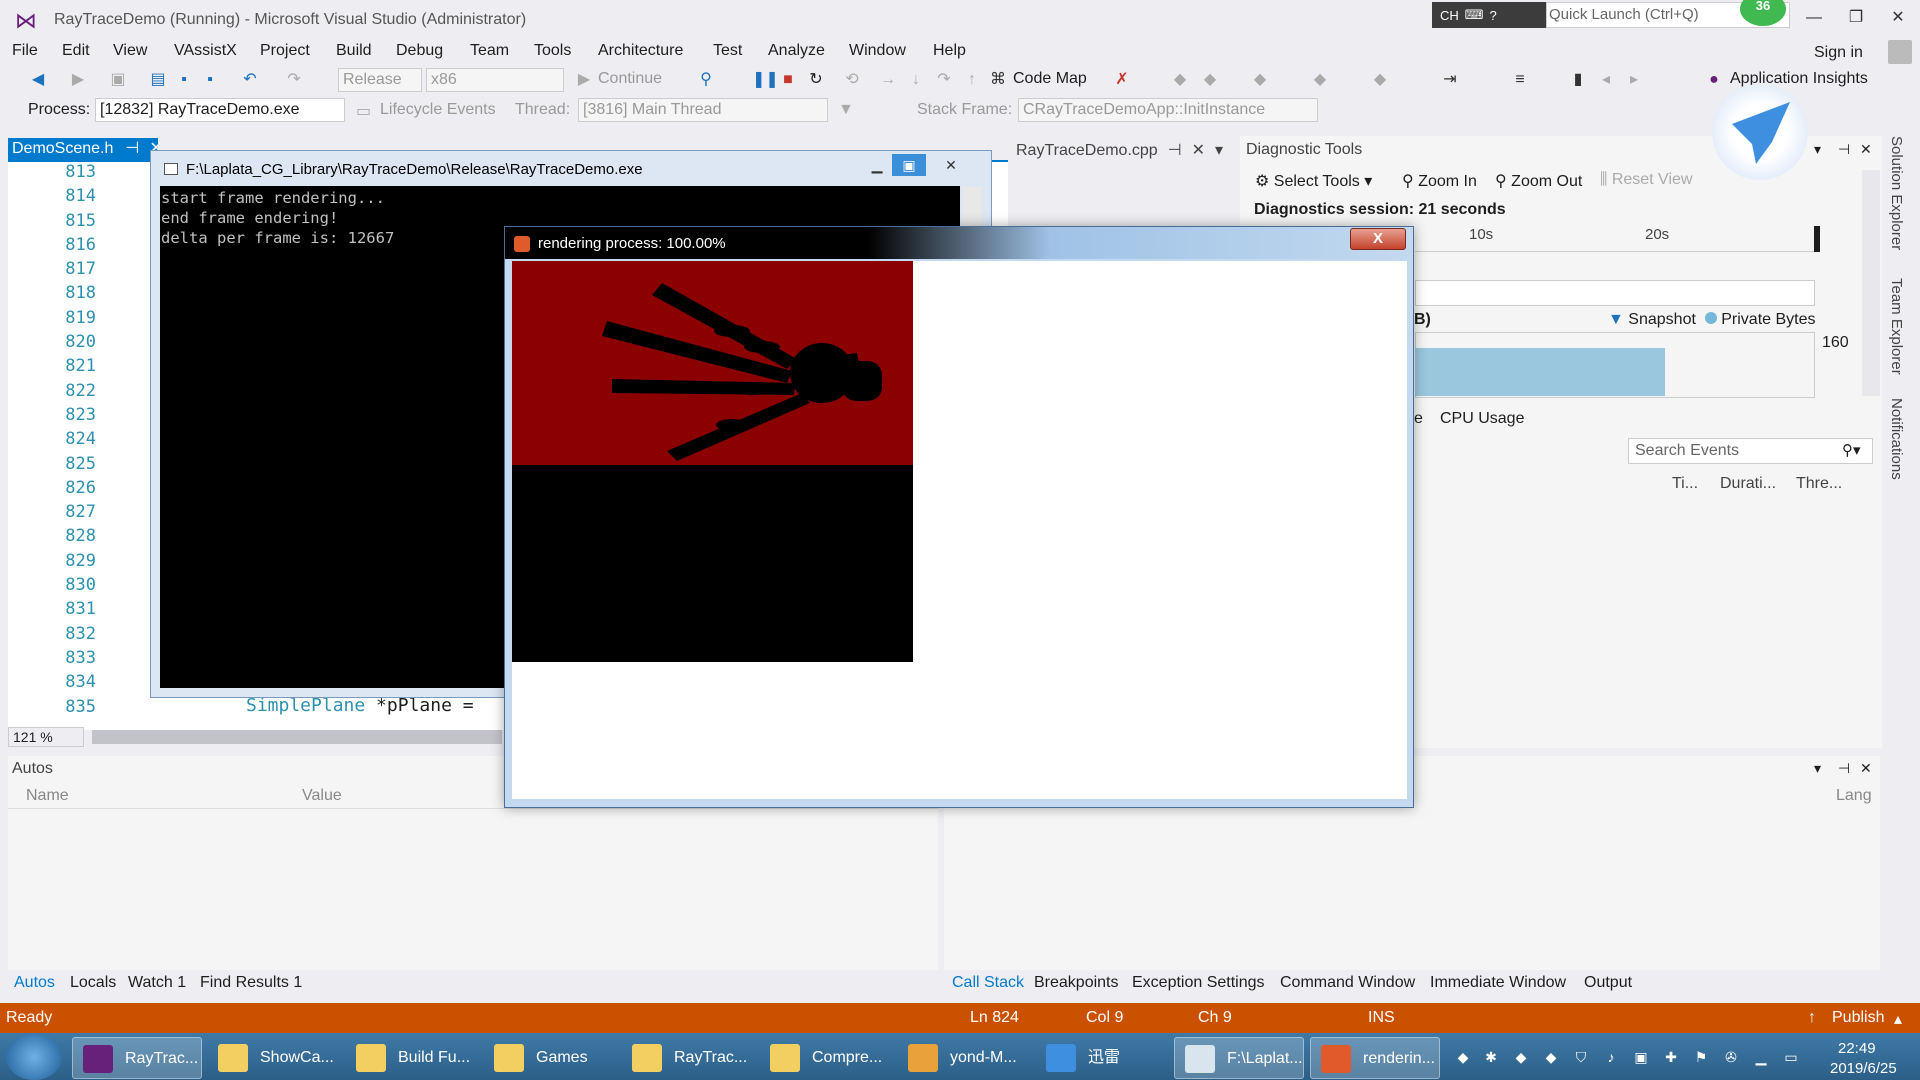 Image resolution: width=1920 pixels, height=1080 pixels. I want to click on minimize-button: —, so click(1814, 18).